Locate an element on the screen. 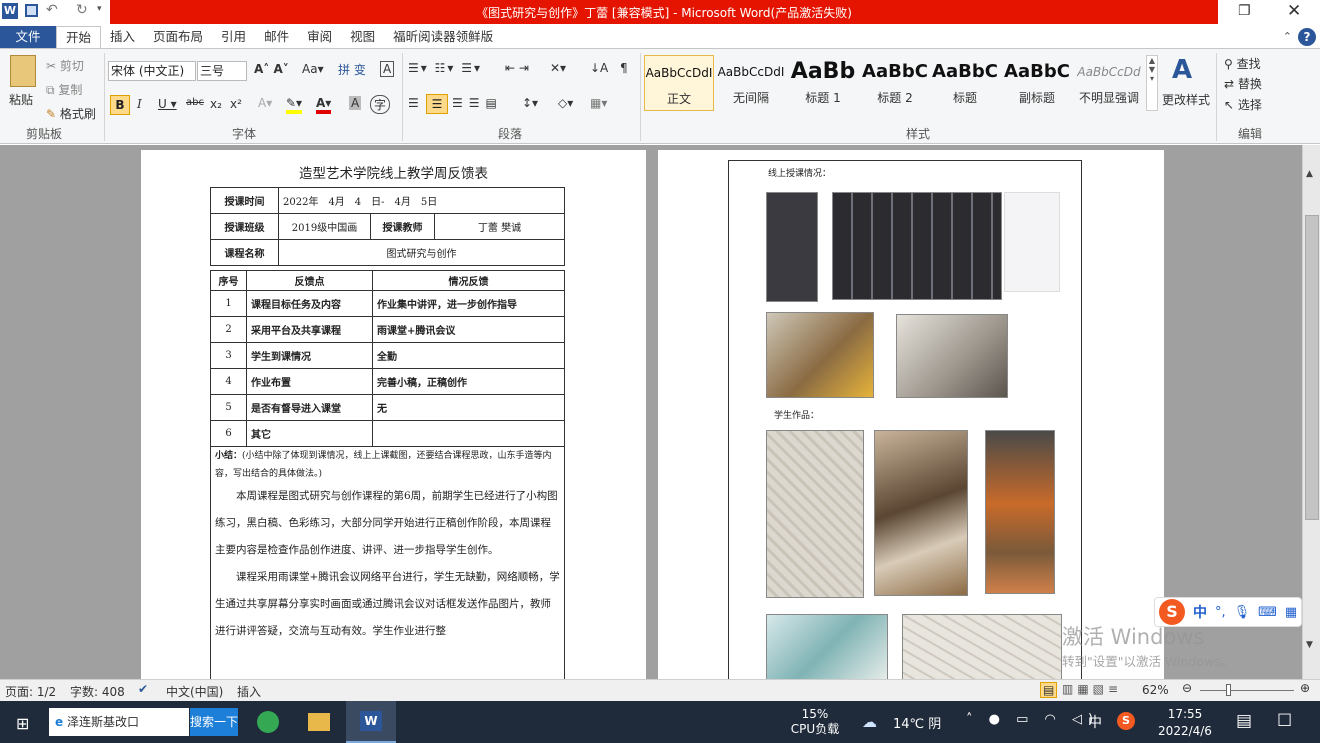 The height and width of the screenshot is (743, 1320). cut-button: ✂ 剪切 is located at coordinates (65, 65).